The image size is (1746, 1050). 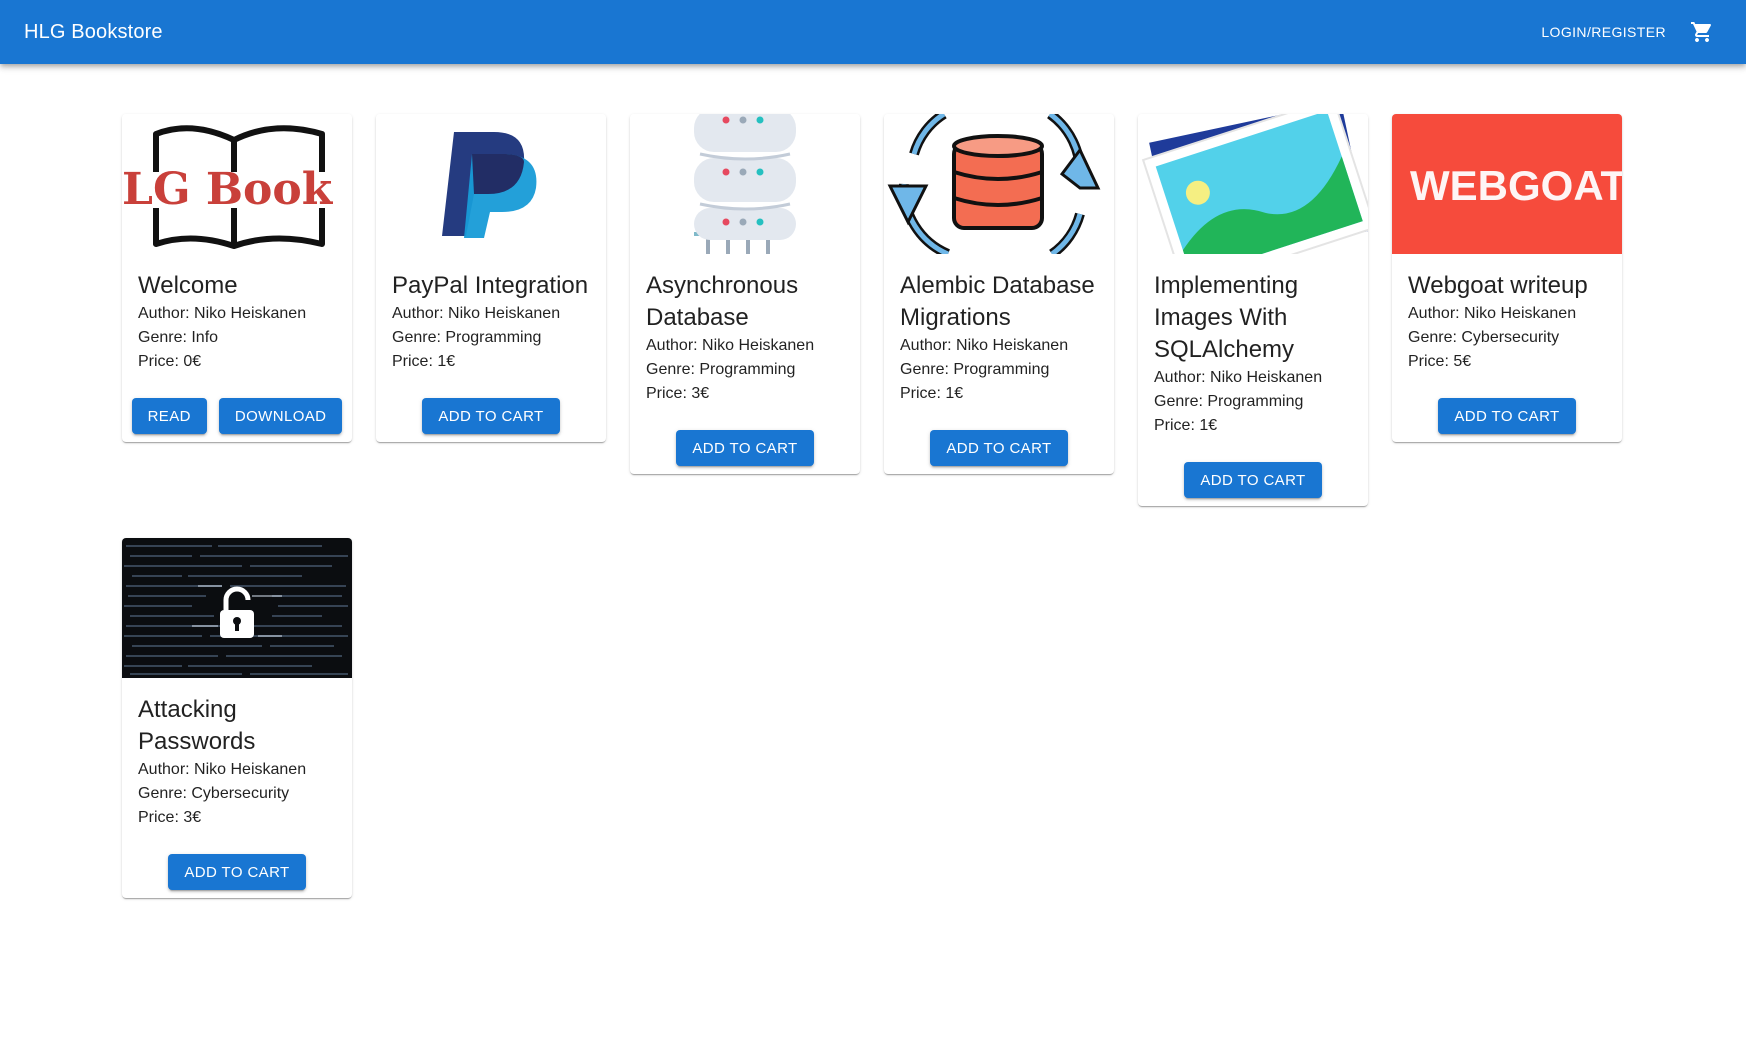 I want to click on app-title: HLG Bookstore, so click(x=93, y=32).